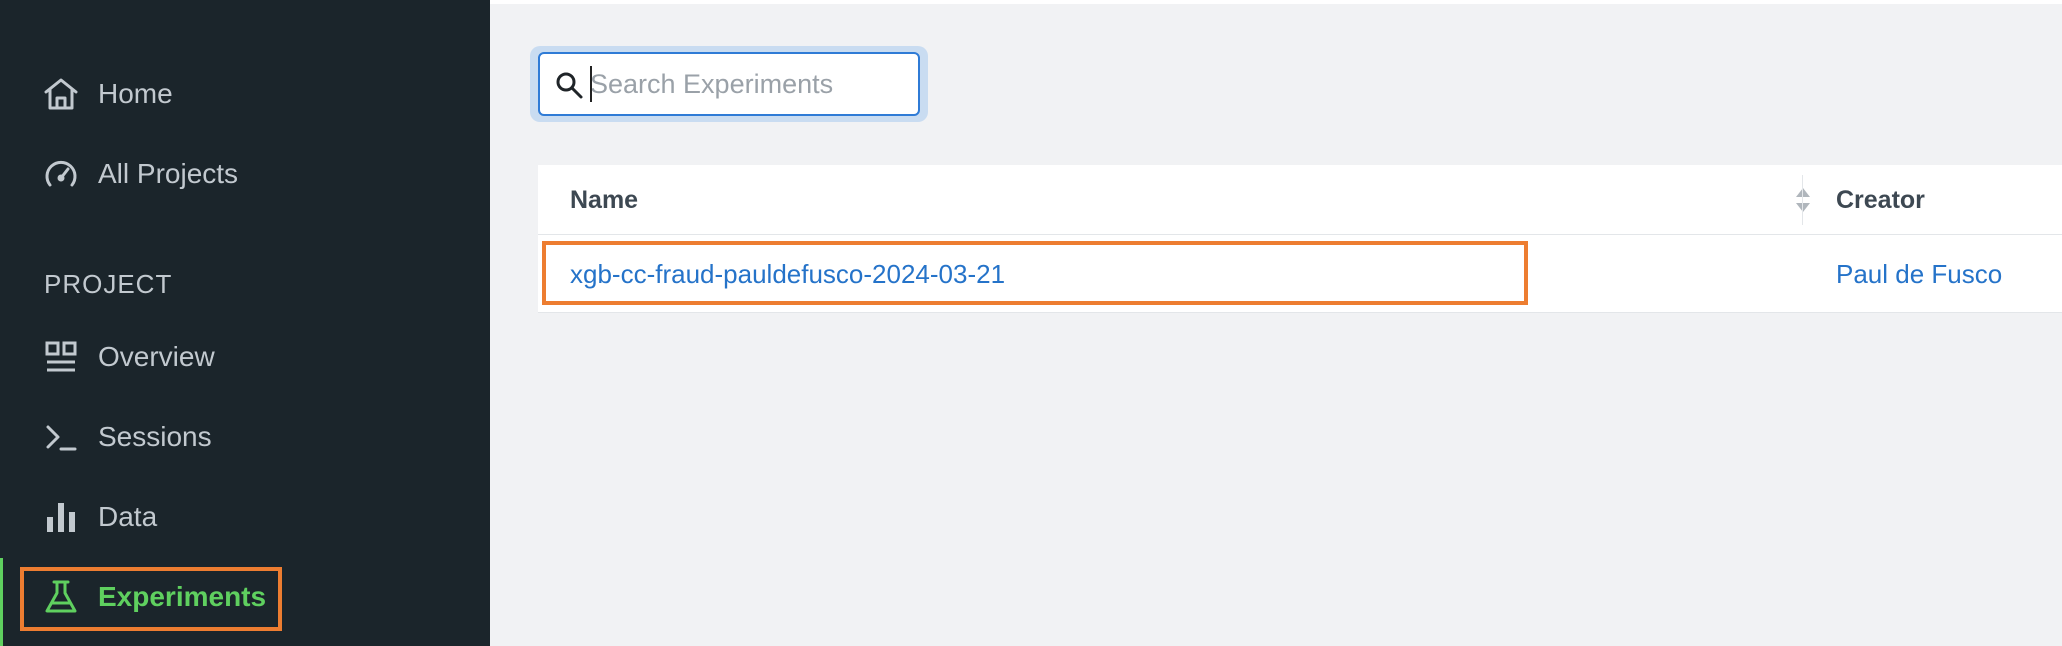 The image size is (2062, 646). Describe the element at coordinates (1919, 274) in the screenshot. I see `creator-link: Paul de Fusco` at that location.